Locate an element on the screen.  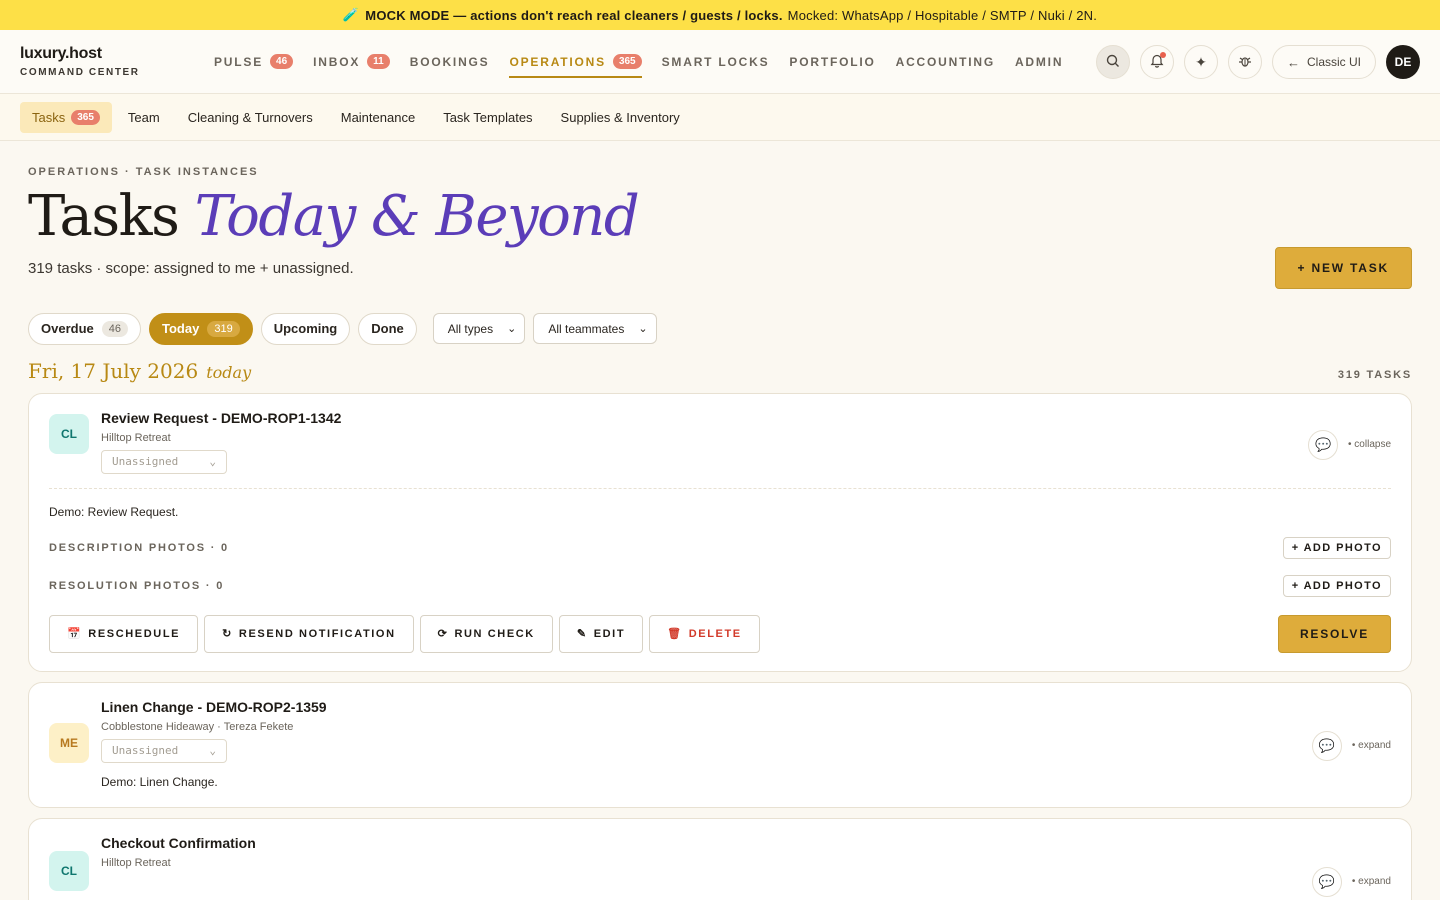
run-check-button: ⟳ RUN CHECK is located at coordinates (486, 633).